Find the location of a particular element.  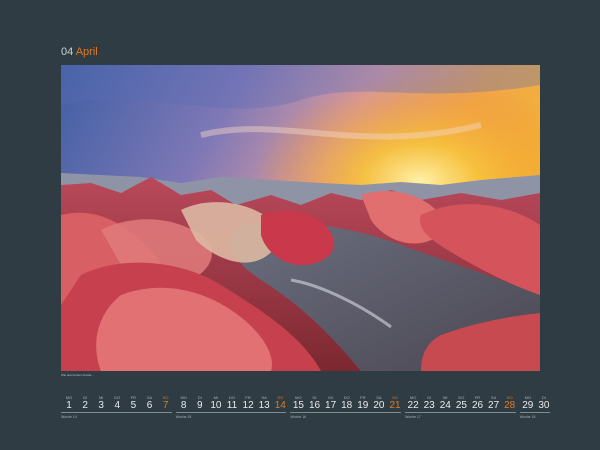

month-header: 04 April is located at coordinates (79, 52).